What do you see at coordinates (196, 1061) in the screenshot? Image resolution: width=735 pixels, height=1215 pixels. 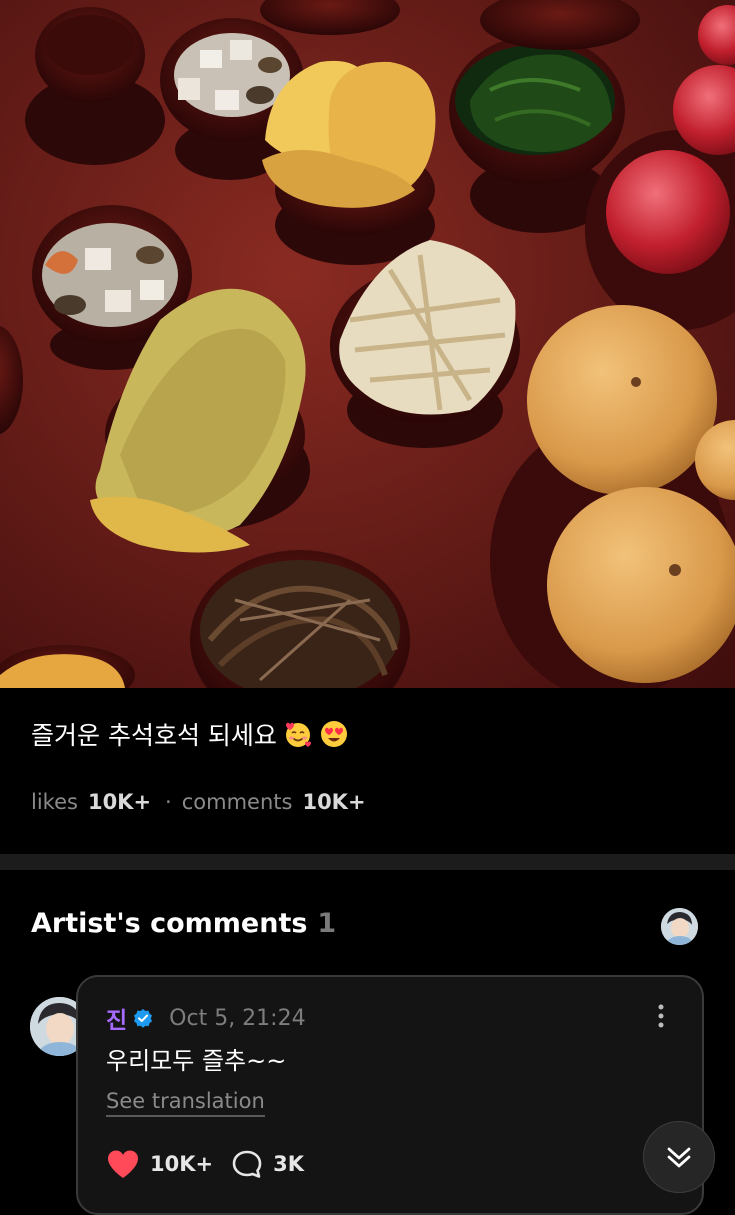 I see `comment-body: 우리모두 즐추~~` at bounding box center [196, 1061].